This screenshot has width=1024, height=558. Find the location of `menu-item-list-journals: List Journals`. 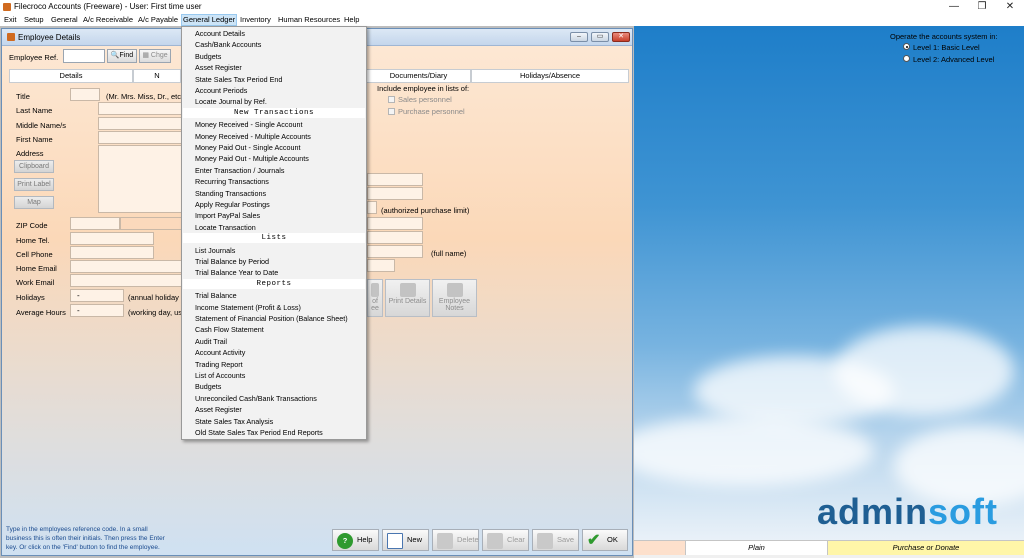

menu-item-list-journals: List Journals is located at coordinates (274, 250).